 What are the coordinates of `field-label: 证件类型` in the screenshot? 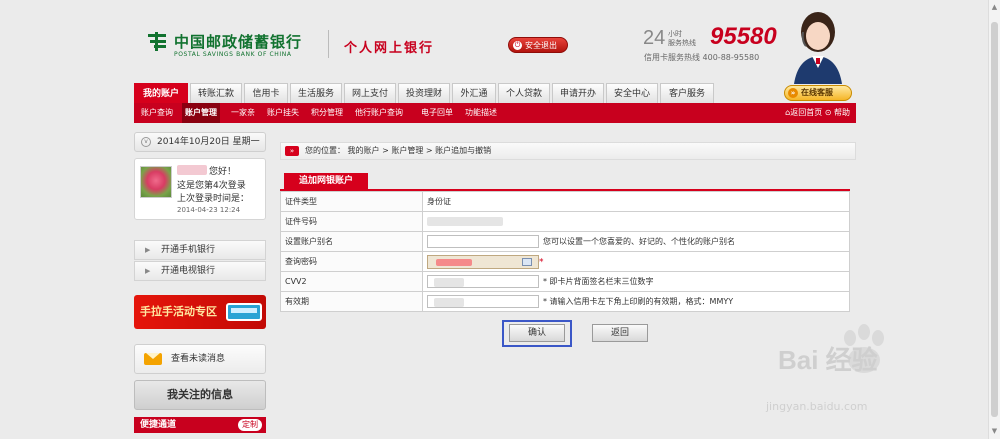 It's located at (351, 201).